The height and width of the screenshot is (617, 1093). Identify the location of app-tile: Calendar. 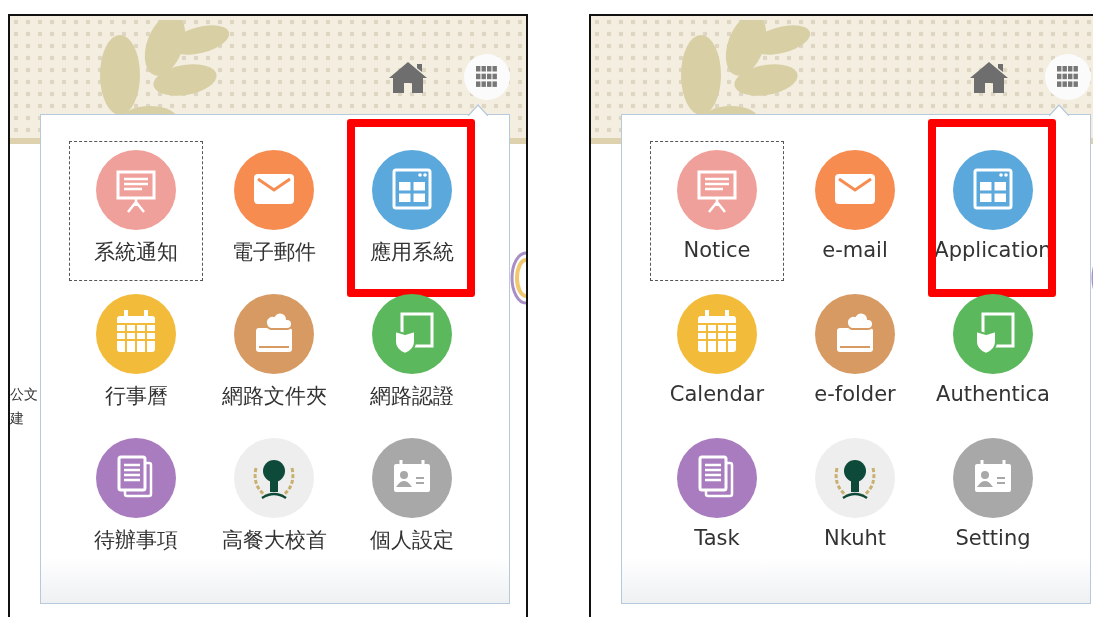
(717, 355).